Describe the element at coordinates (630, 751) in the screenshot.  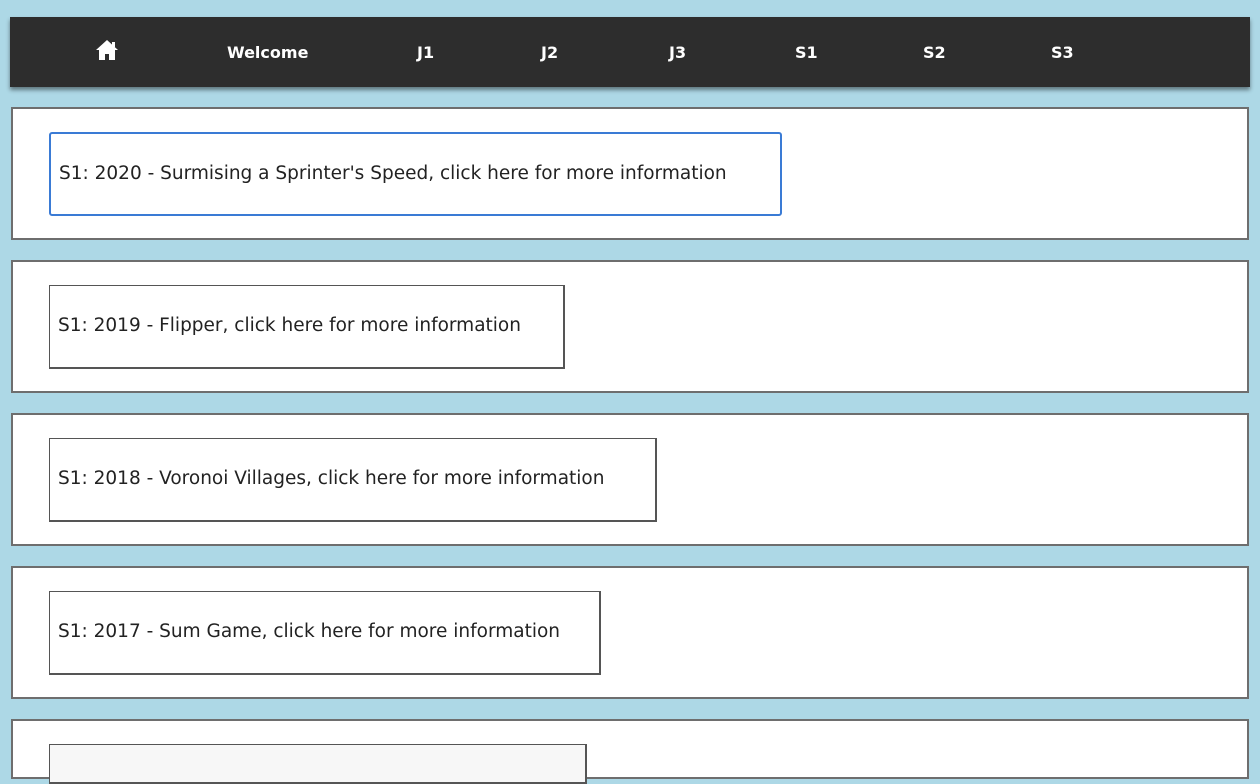
I see `problem-panel-partial` at that location.